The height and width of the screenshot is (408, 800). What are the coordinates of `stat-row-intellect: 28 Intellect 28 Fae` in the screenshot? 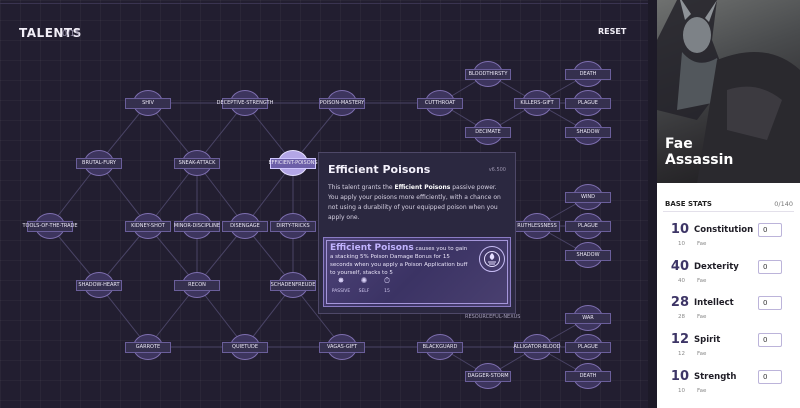 It's located at (728, 312).